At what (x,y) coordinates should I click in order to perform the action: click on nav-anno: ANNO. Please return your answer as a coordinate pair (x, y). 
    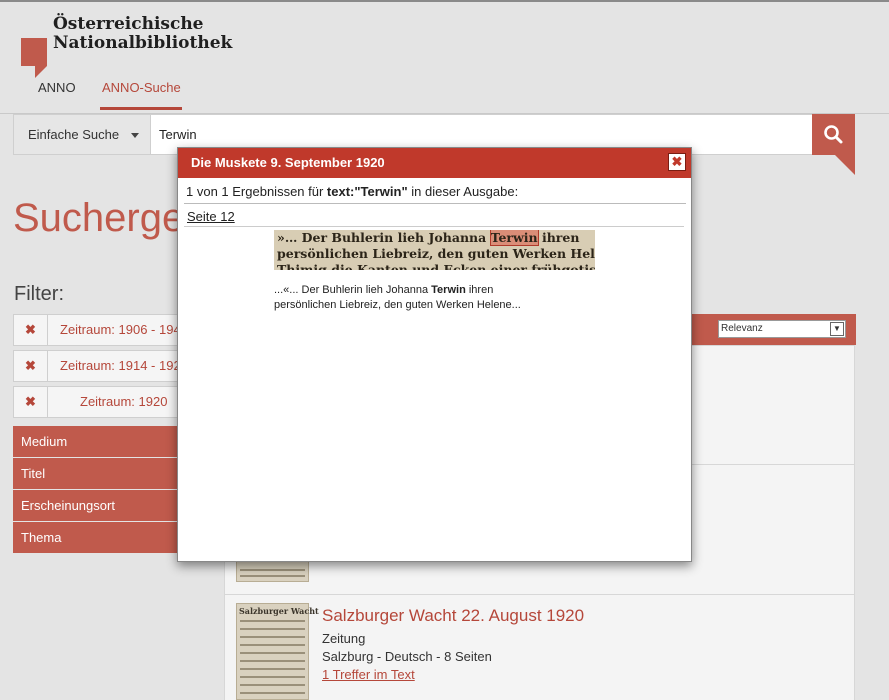
    Looking at the image, I should click on (57, 87).